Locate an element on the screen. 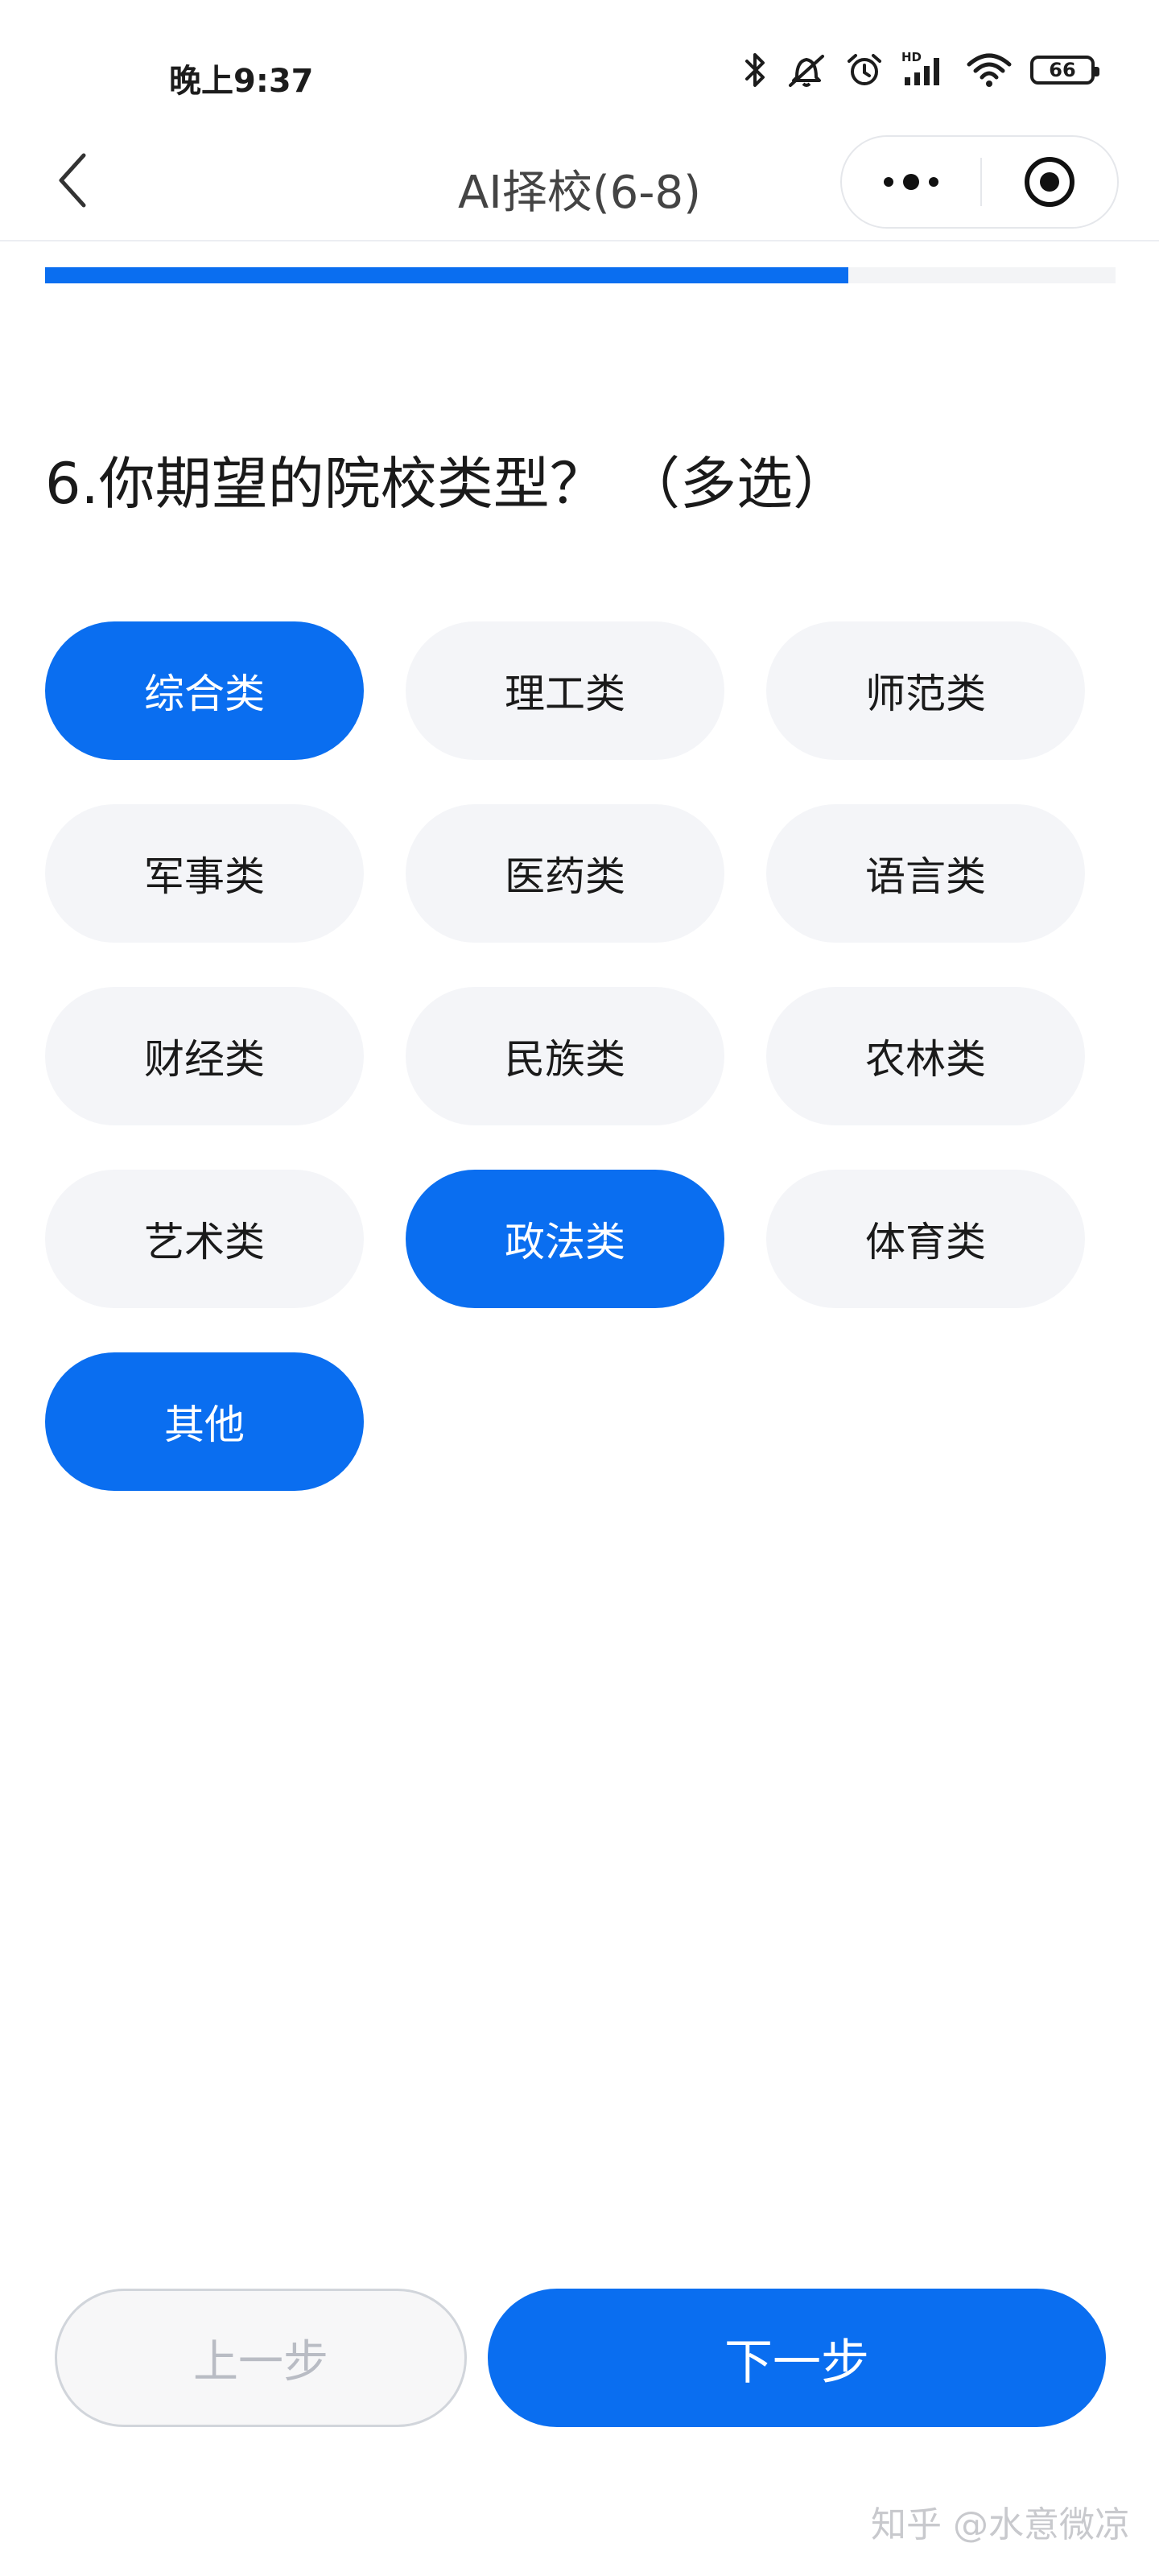  option-chip: 农林类 is located at coordinates (925, 1056).